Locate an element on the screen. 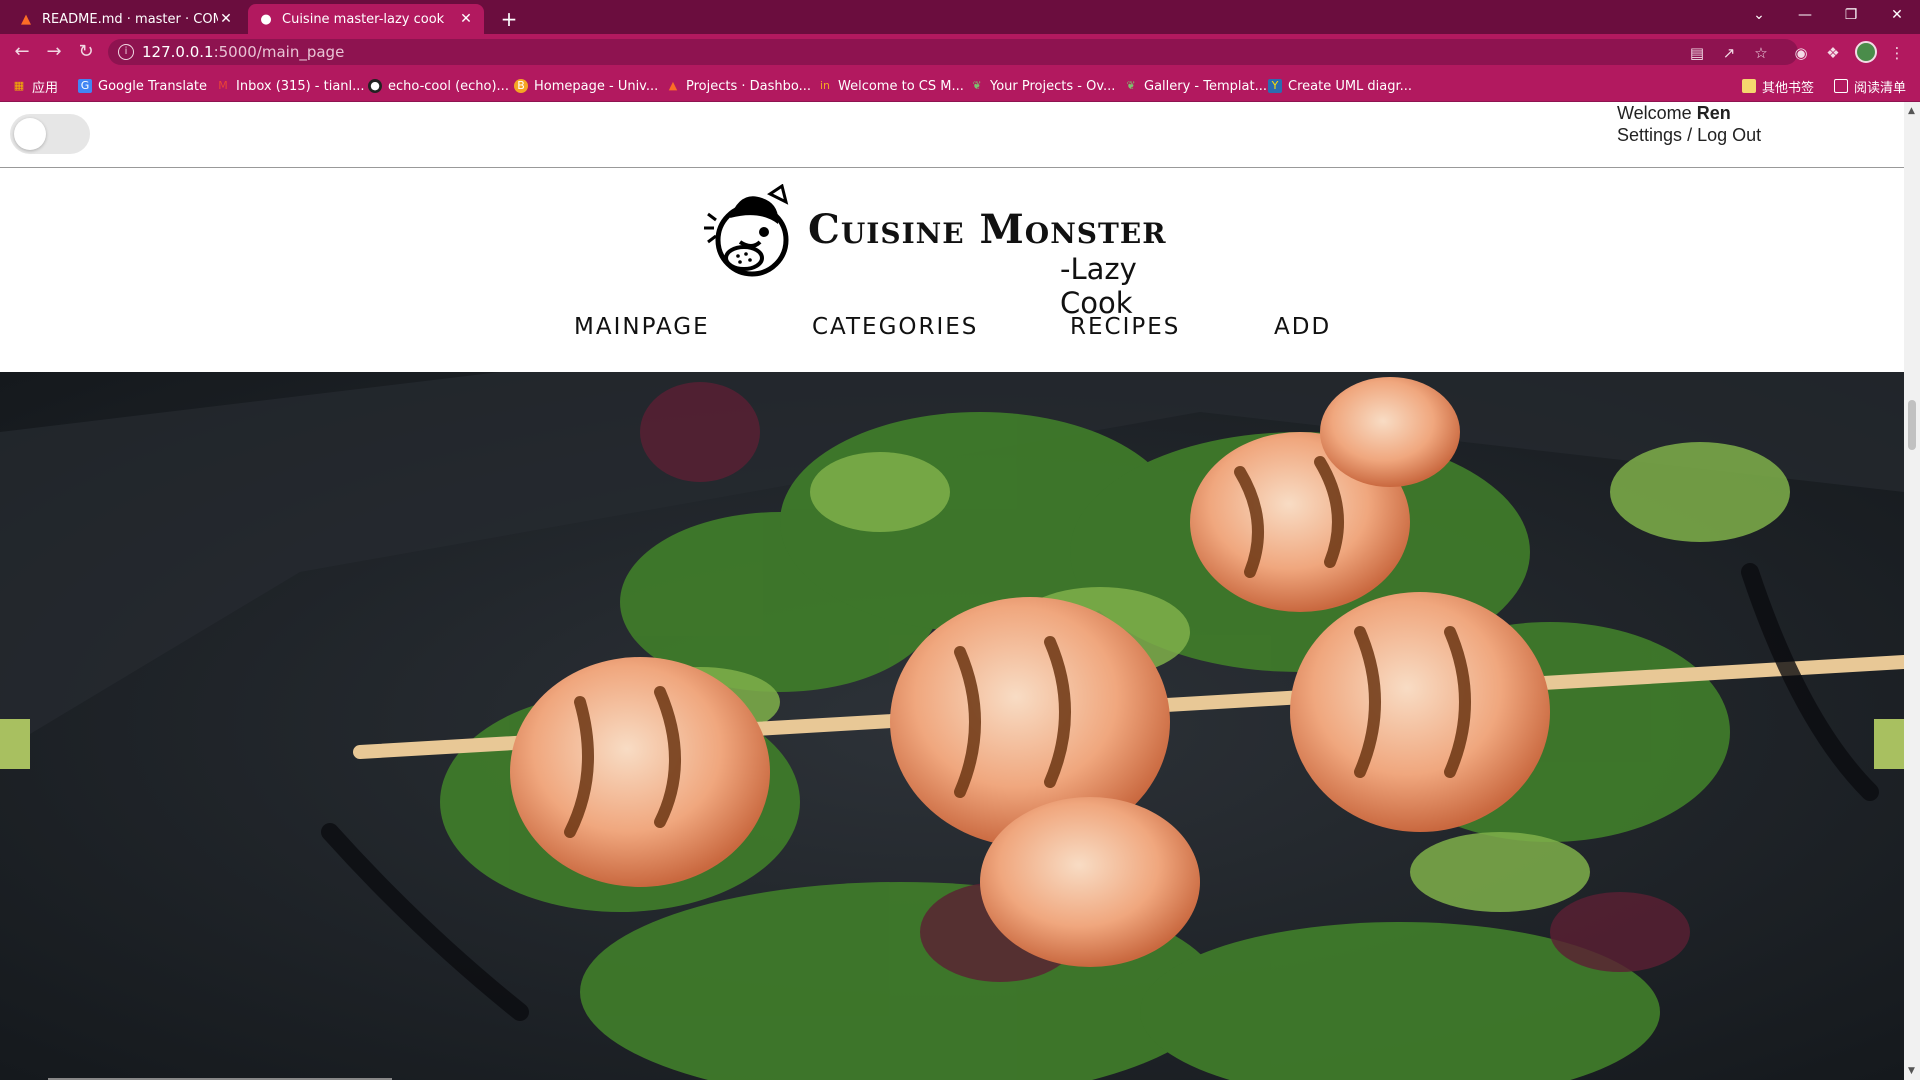 This screenshot has height=1080, width=1920. university-icon: B is located at coordinates (521, 86).